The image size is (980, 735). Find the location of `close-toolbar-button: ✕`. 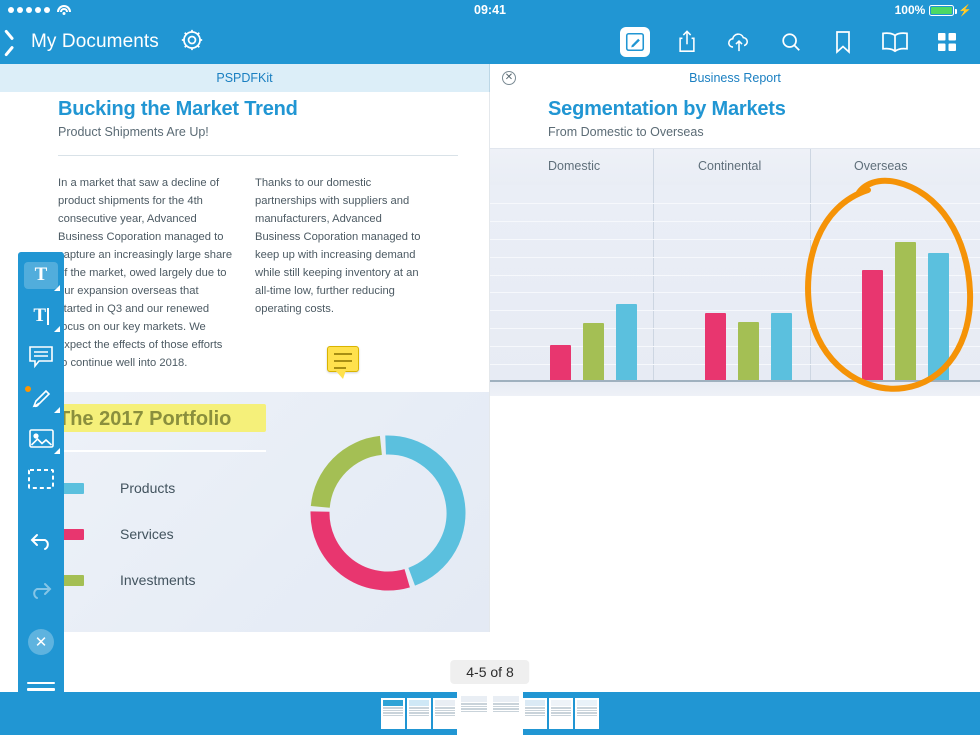

close-toolbar-button: ✕ is located at coordinates (41, 641).